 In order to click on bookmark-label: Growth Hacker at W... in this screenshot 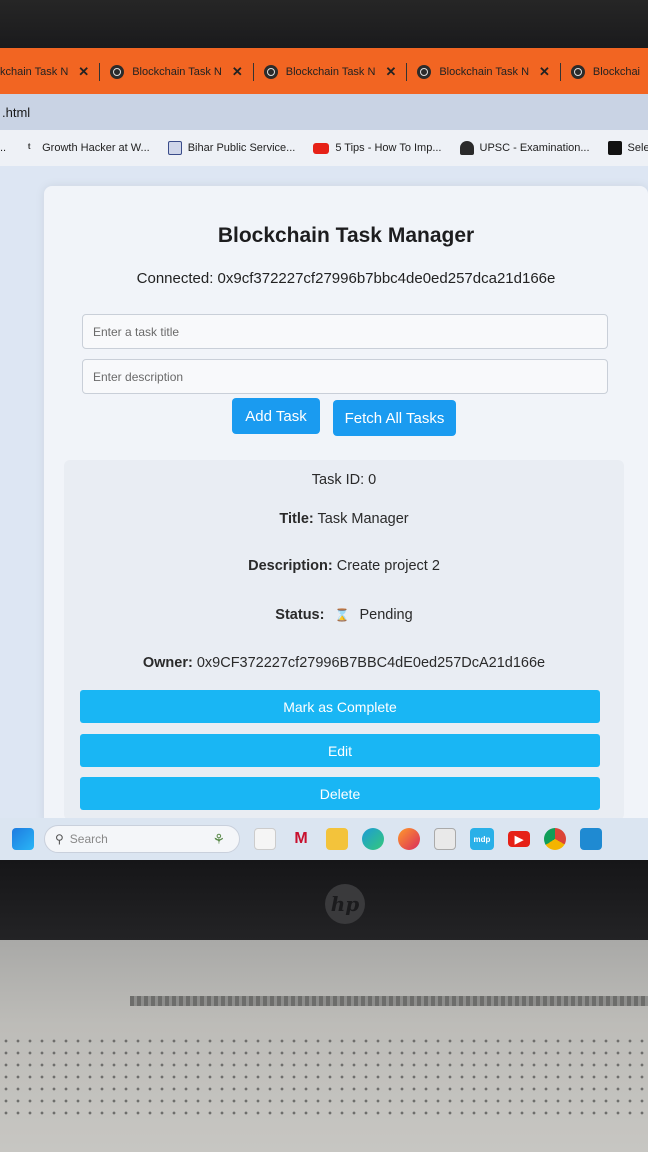, I will do `click(96, 148)`.